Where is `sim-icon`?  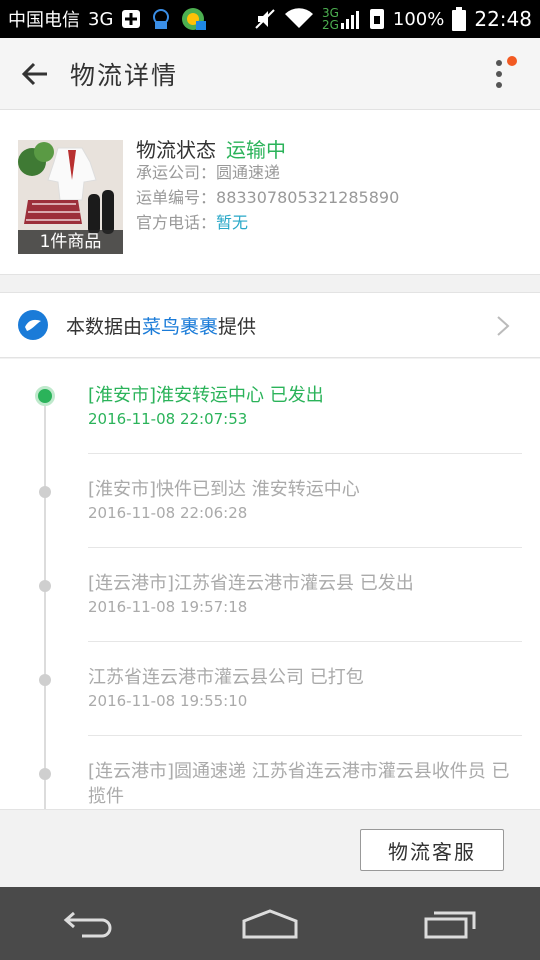
sim-icon is located at coordinates (377, 19).